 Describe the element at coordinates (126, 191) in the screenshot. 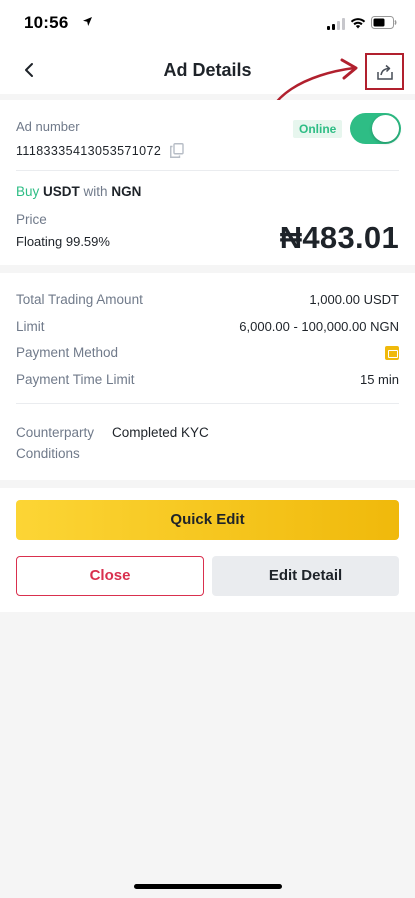

I see `trade-fiat: NGN` at that location.